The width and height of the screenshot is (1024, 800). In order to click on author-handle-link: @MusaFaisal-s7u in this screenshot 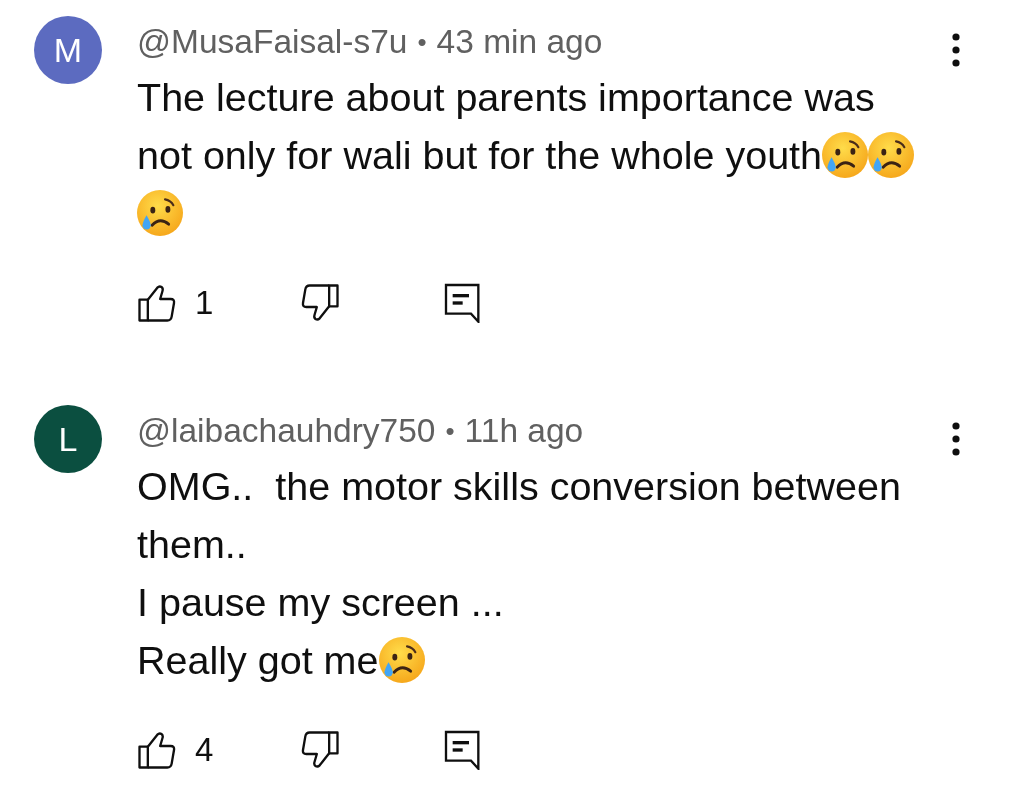, I will do `click(272, 42)`.